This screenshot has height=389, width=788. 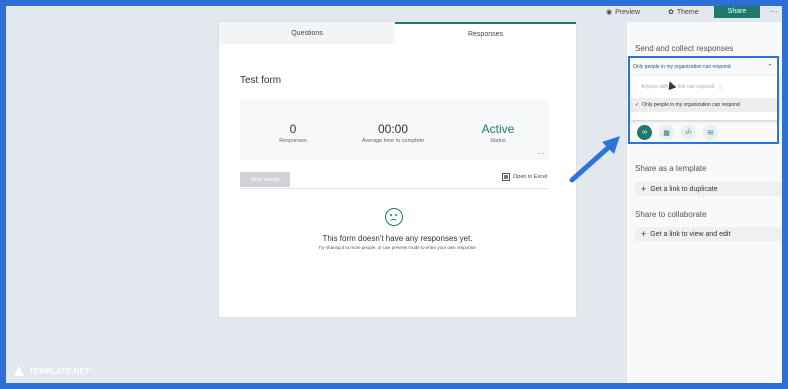 I want to click on open-in-excel-link: Open in Excel, so click(x=524, y=177).